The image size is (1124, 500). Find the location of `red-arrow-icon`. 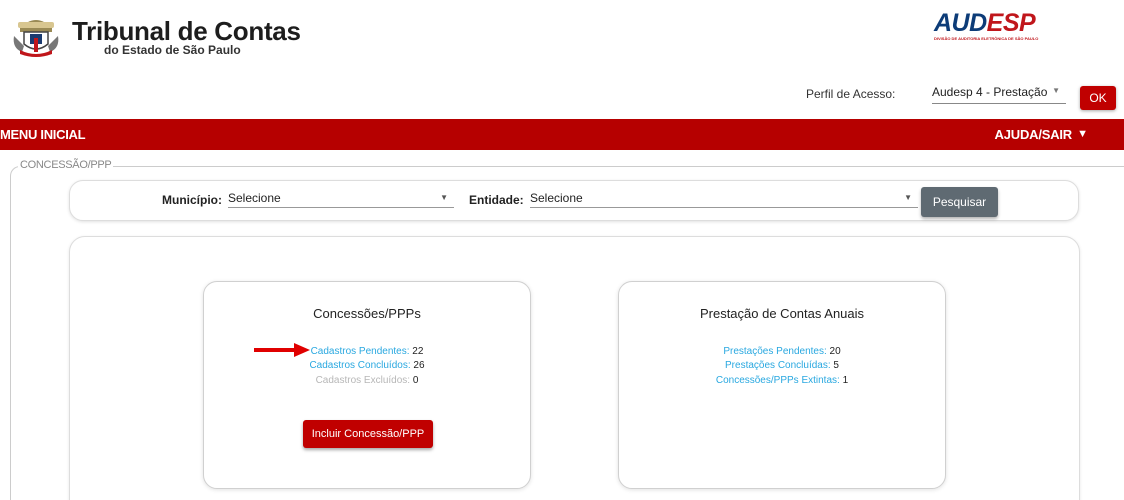

red-arrow-icon is located at coordinates (282, 350).